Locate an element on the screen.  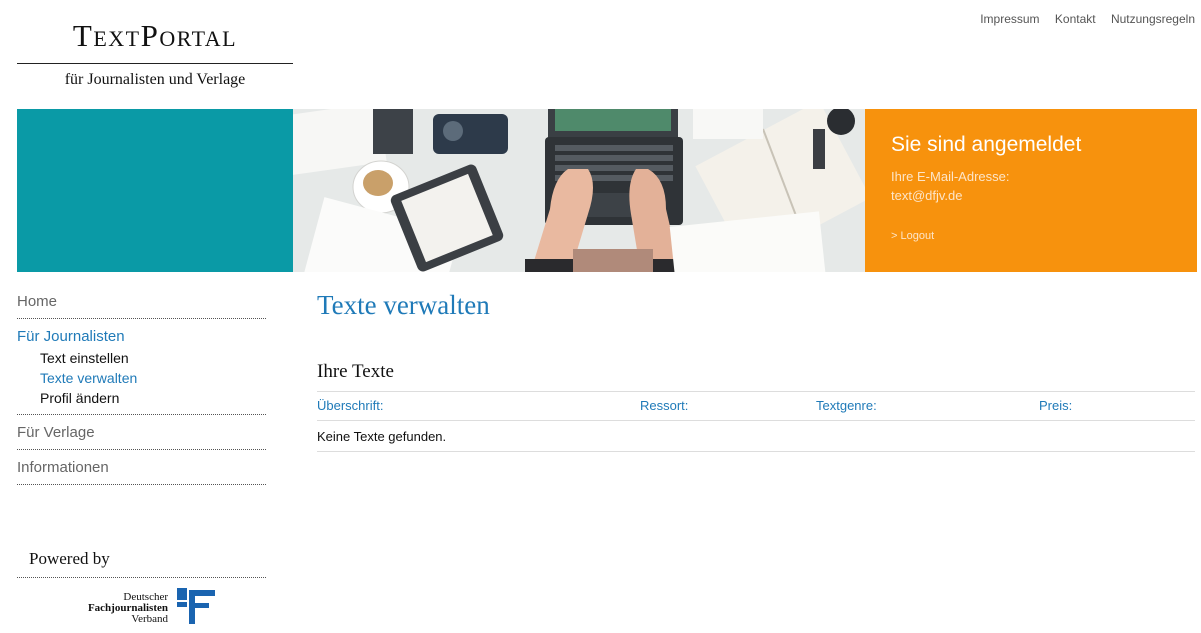
sidebar-item-fuer-journalisten: Für Journalisten is located at coordinates (141, 333).